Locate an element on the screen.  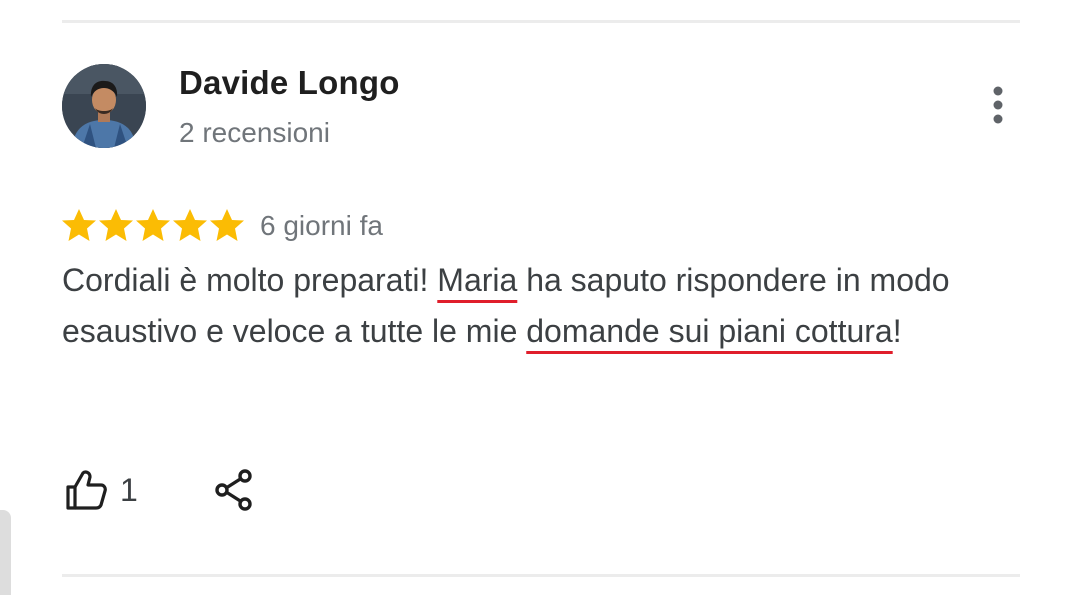
more-vert-icon is located at coordinates (998, 105).